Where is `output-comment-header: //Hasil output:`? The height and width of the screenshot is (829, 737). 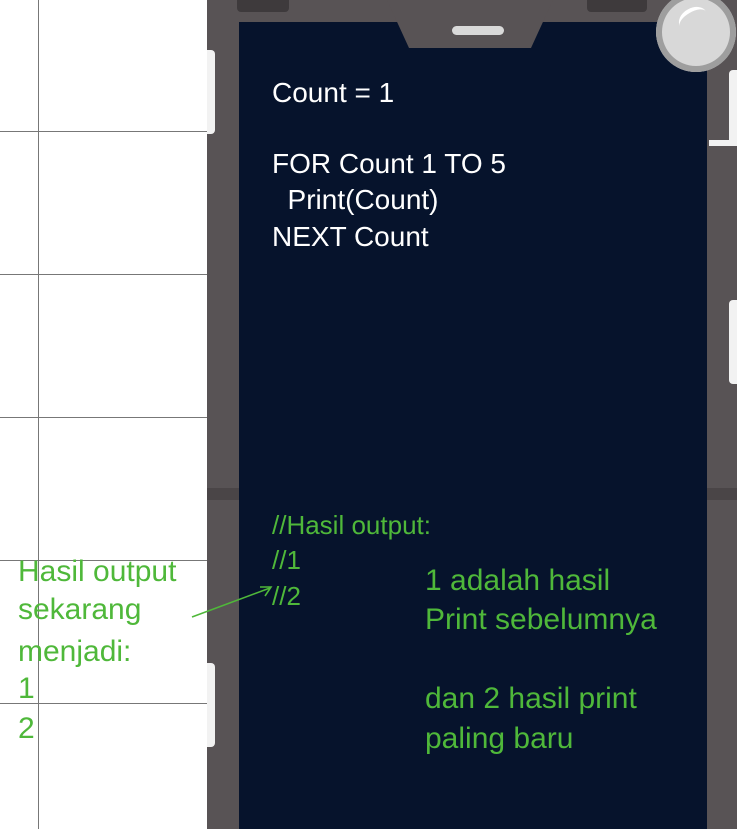
output-comment-header: //Hasil output: is located at coordinates (351, 525).